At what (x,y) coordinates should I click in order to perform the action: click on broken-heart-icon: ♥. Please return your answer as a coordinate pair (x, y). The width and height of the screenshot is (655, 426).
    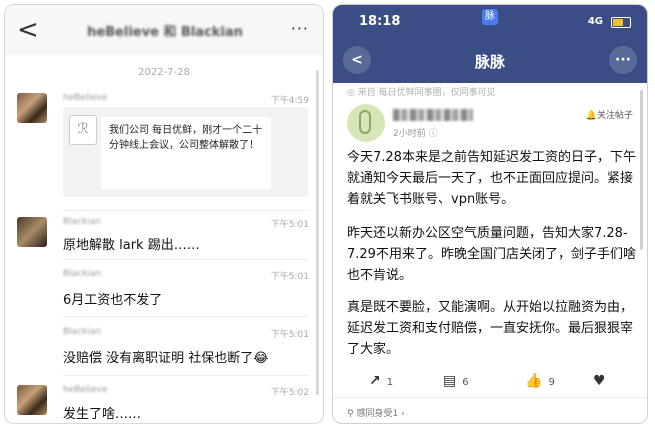
    Looking at the image, I should click on (599, 381).